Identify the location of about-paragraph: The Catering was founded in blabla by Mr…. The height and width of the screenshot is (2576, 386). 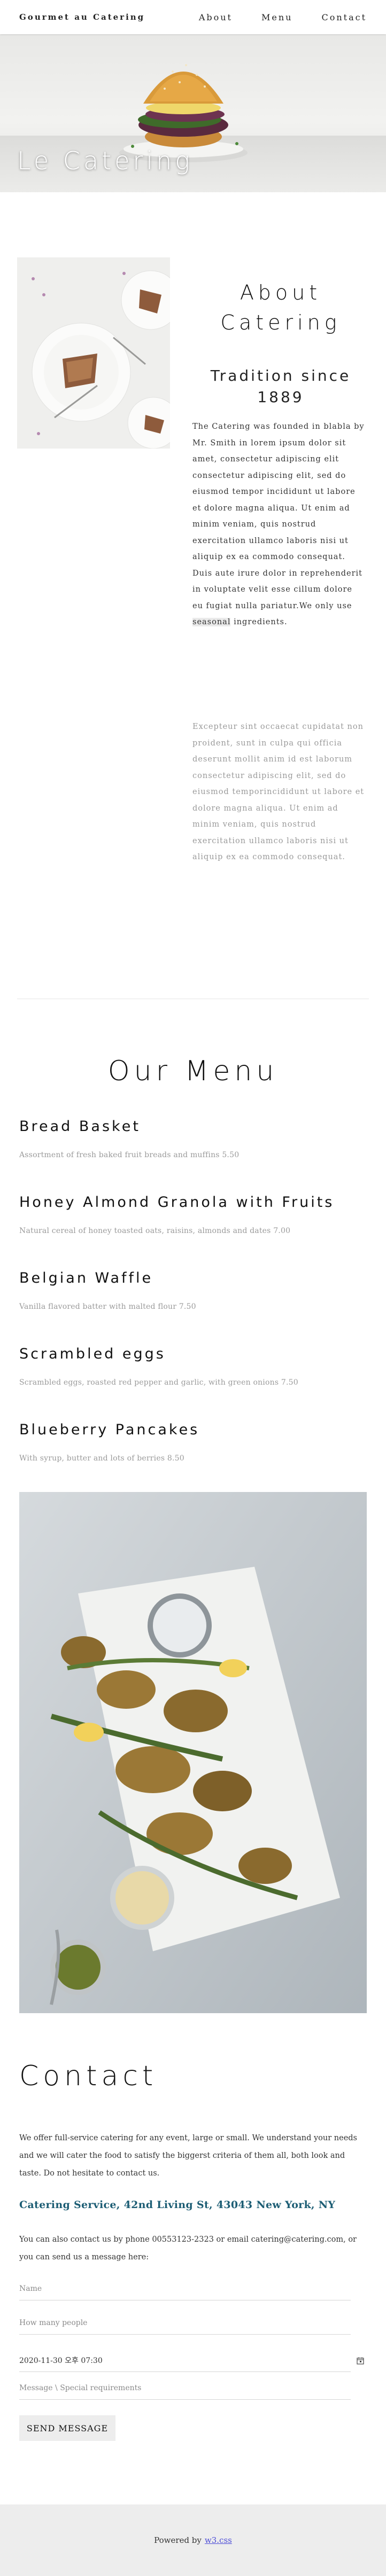
(279, 525).